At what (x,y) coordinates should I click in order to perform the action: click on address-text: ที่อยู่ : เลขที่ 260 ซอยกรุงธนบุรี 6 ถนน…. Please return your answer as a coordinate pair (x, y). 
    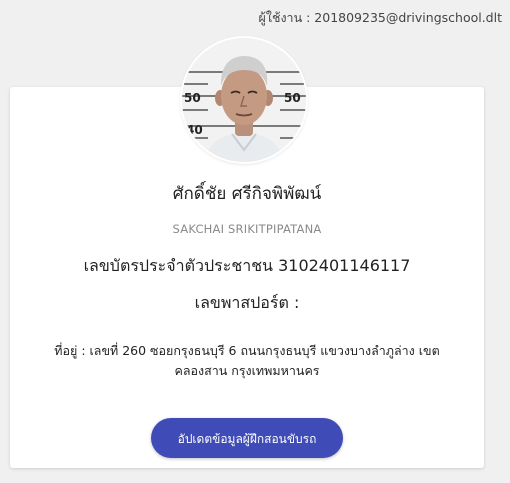
    Looking at the image, I should click on (247, 360).